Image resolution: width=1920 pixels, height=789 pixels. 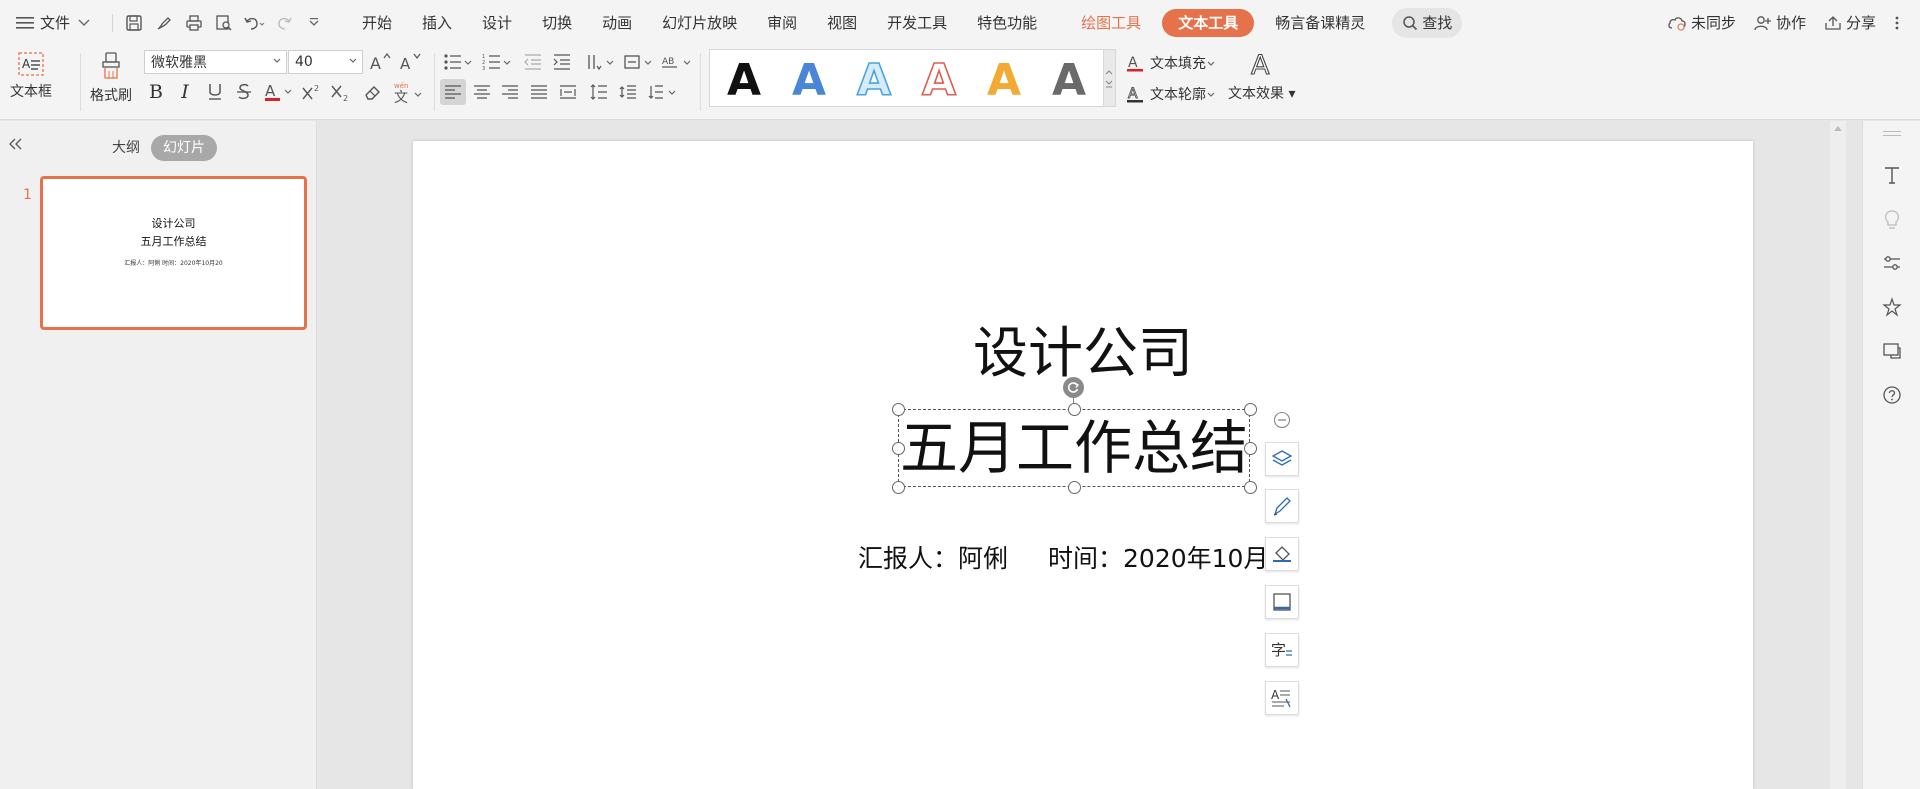 What do you see at coordinates (1282, 650) in the screenshot?
I see `text-format-button: 字` at bounding box center [1282, 650].